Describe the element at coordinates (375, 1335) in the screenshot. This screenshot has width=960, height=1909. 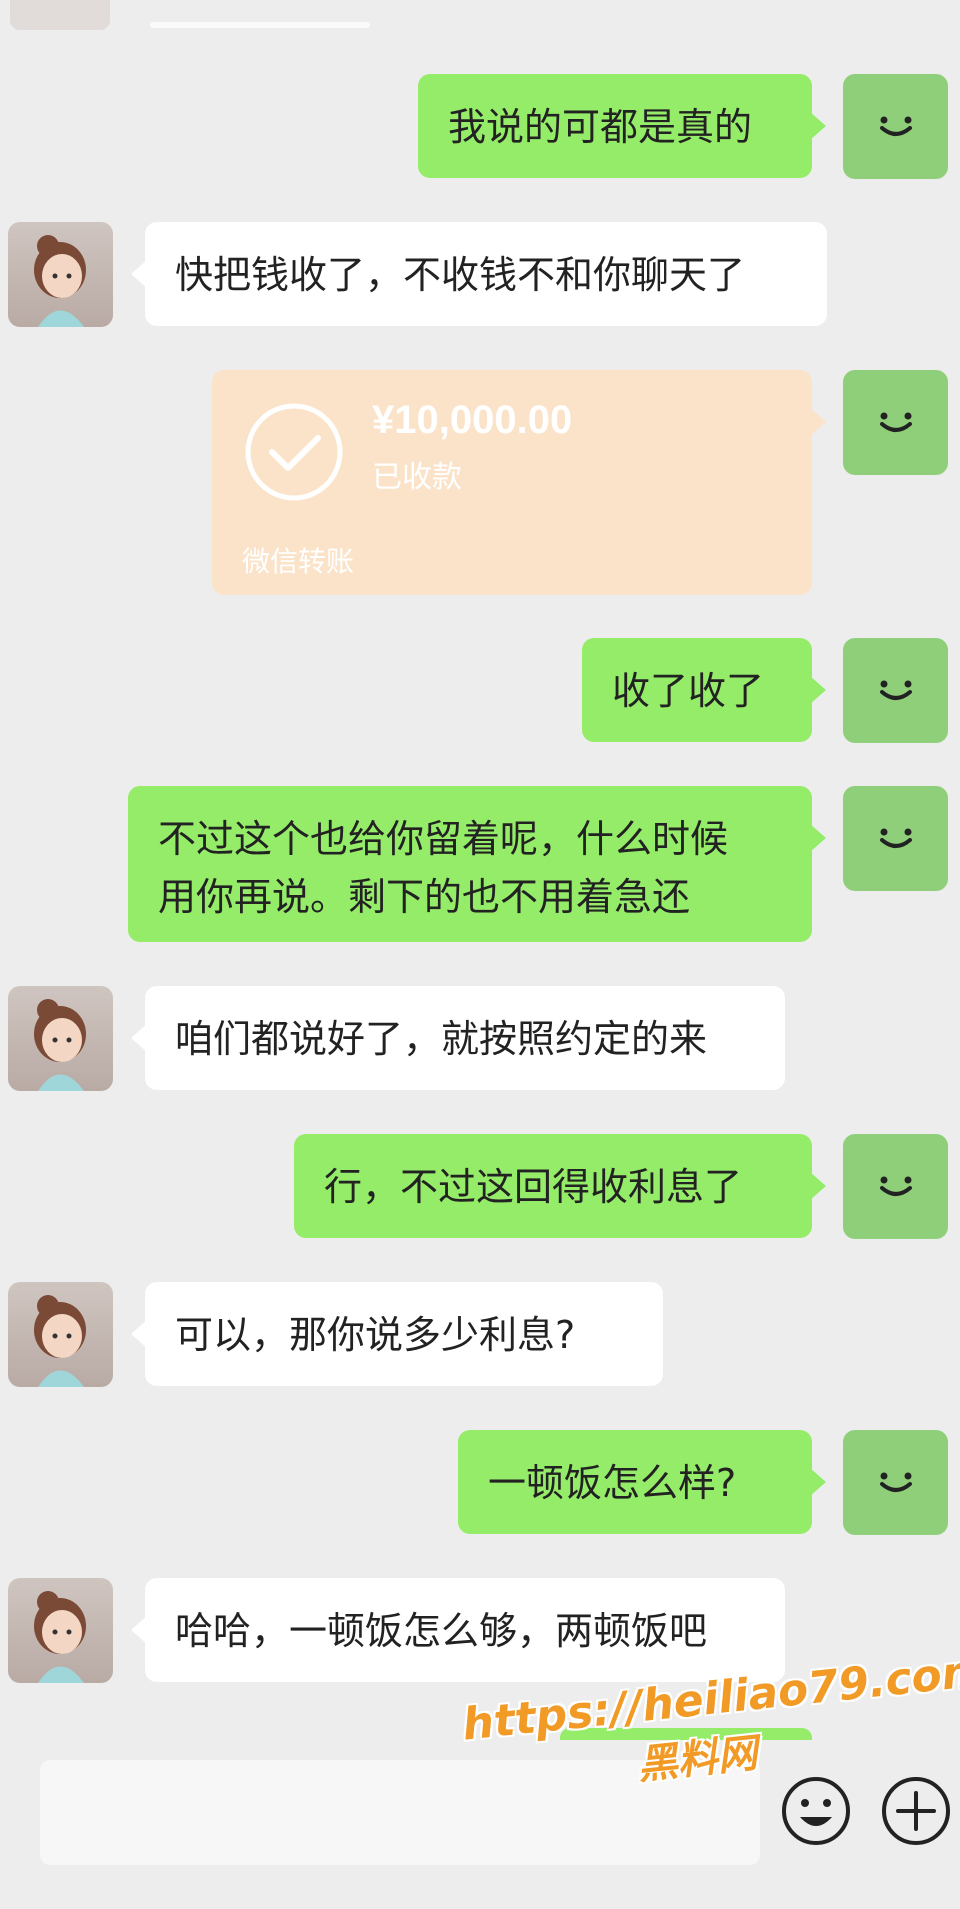
I see `message-text: 可以，那你说多少利息?` at that location.